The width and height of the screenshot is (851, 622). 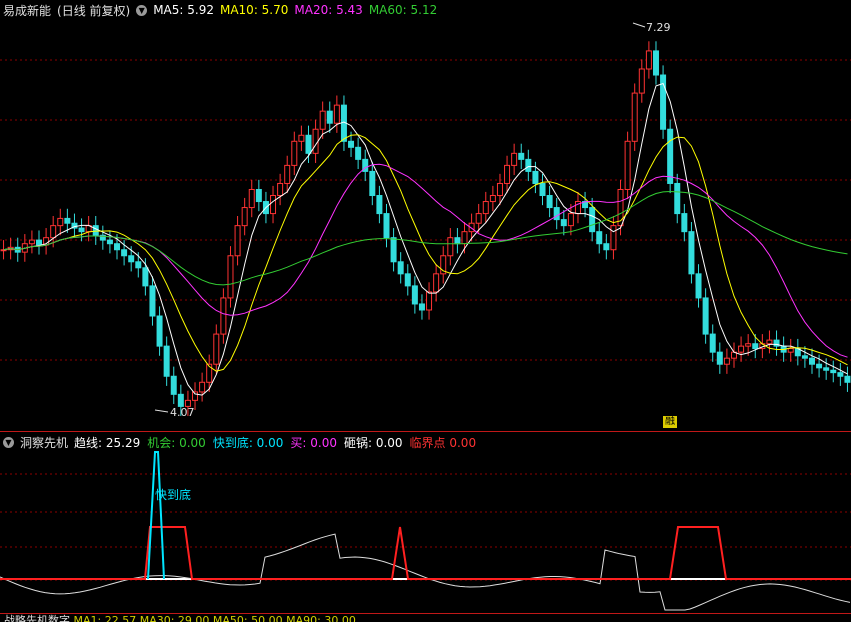 I want to click on indicator-value-5: 临界点 0.00, so click(x=443, y=442).